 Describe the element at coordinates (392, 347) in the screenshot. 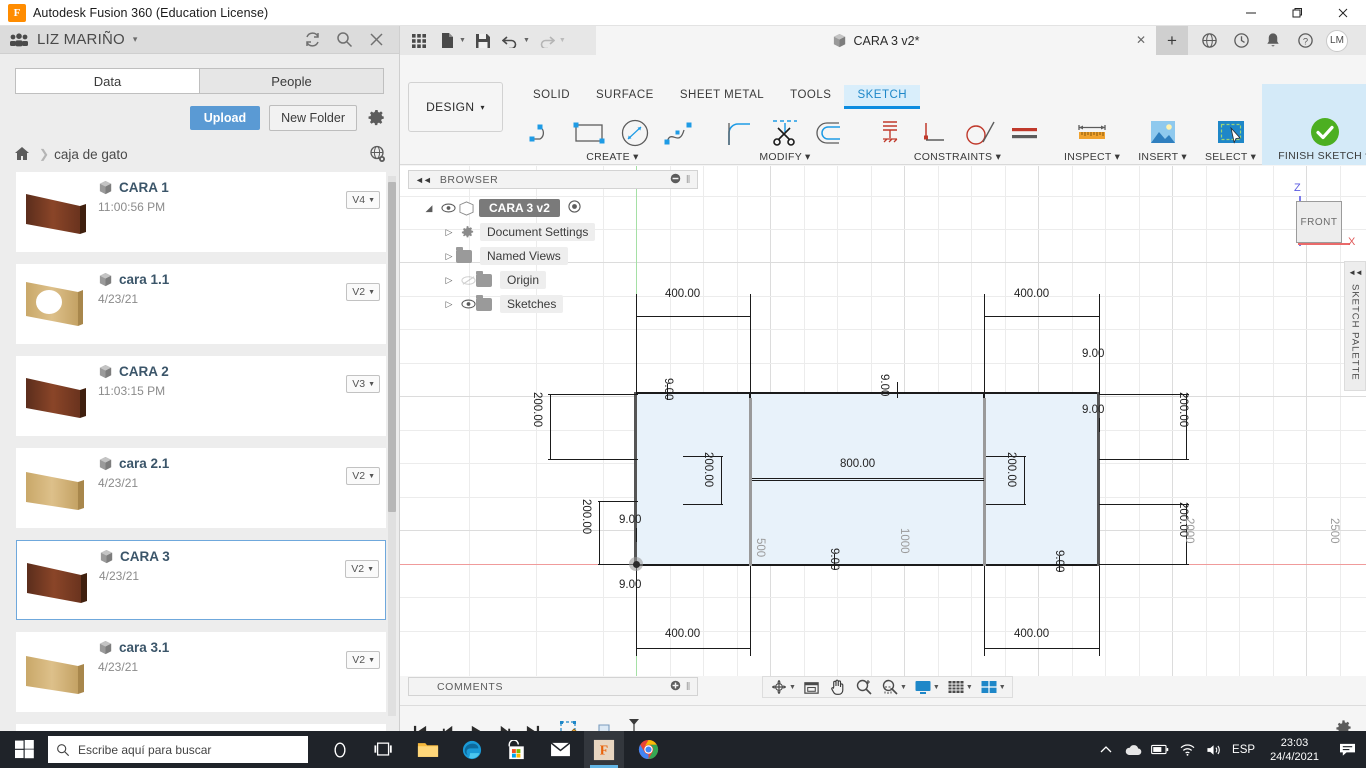

I see `scrollbar-thumb` at that location.